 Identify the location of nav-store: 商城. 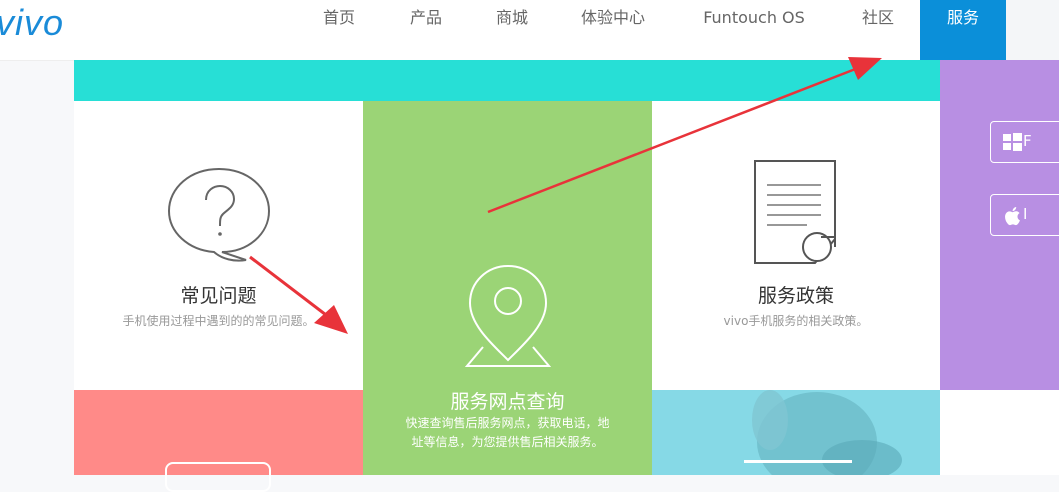
(512, 30).